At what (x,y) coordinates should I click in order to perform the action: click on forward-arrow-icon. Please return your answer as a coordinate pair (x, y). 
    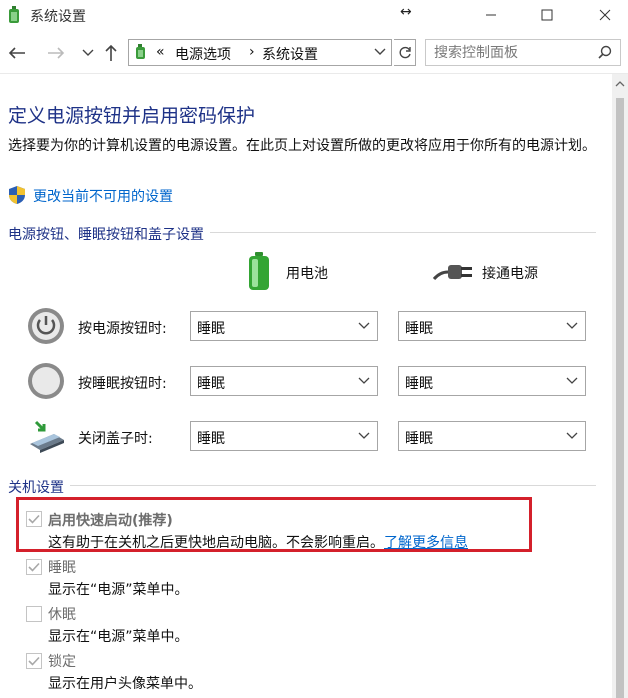
    Looking at the image, I should click on (56, 53).